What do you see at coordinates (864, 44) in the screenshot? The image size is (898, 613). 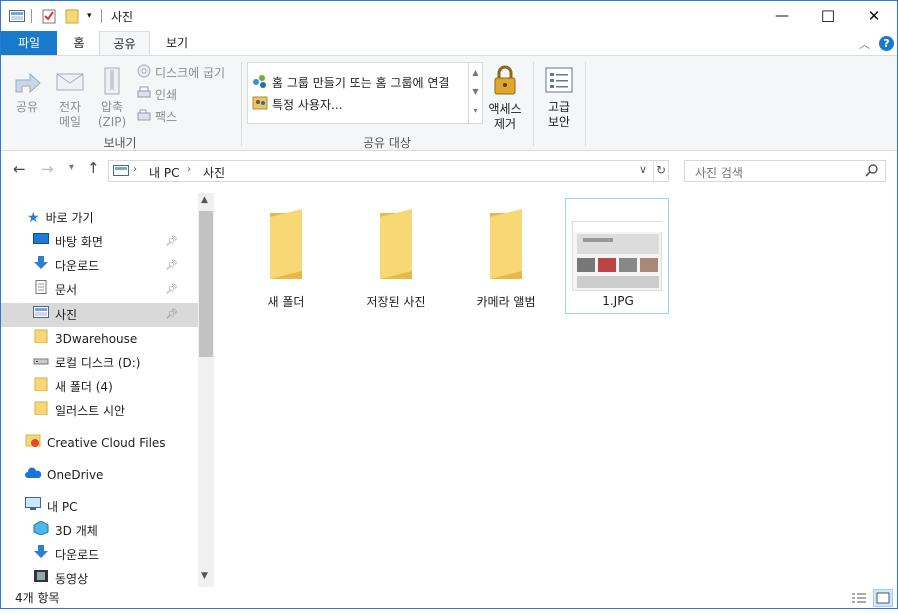 I see `collapse-ribbon-icon: ︿` at bounding box center [864, 44].